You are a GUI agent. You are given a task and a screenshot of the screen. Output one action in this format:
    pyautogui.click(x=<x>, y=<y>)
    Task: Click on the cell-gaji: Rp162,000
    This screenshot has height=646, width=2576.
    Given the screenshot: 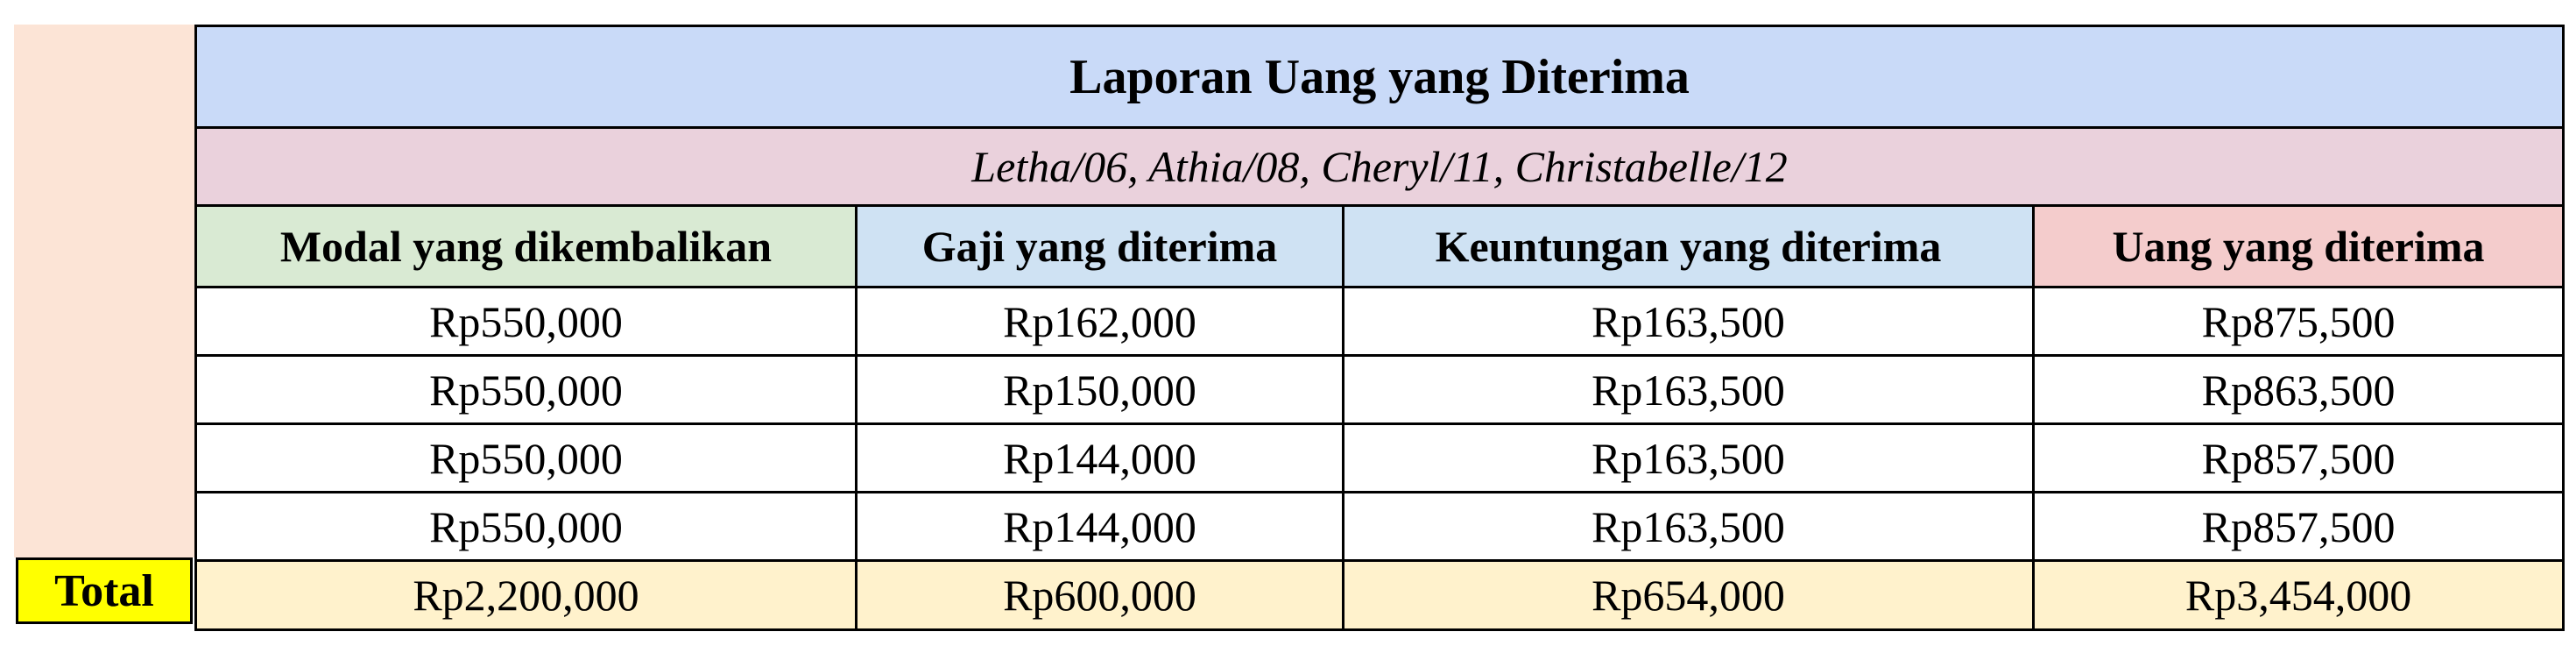 What is the action you would take?
    pyautogui.click(x=1099, y=321)
    